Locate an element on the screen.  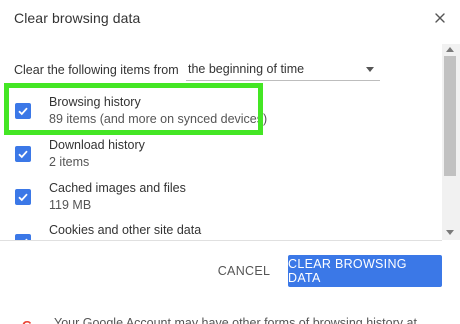
time-range-select: the beginning of time is located at coordinates (283, 70).